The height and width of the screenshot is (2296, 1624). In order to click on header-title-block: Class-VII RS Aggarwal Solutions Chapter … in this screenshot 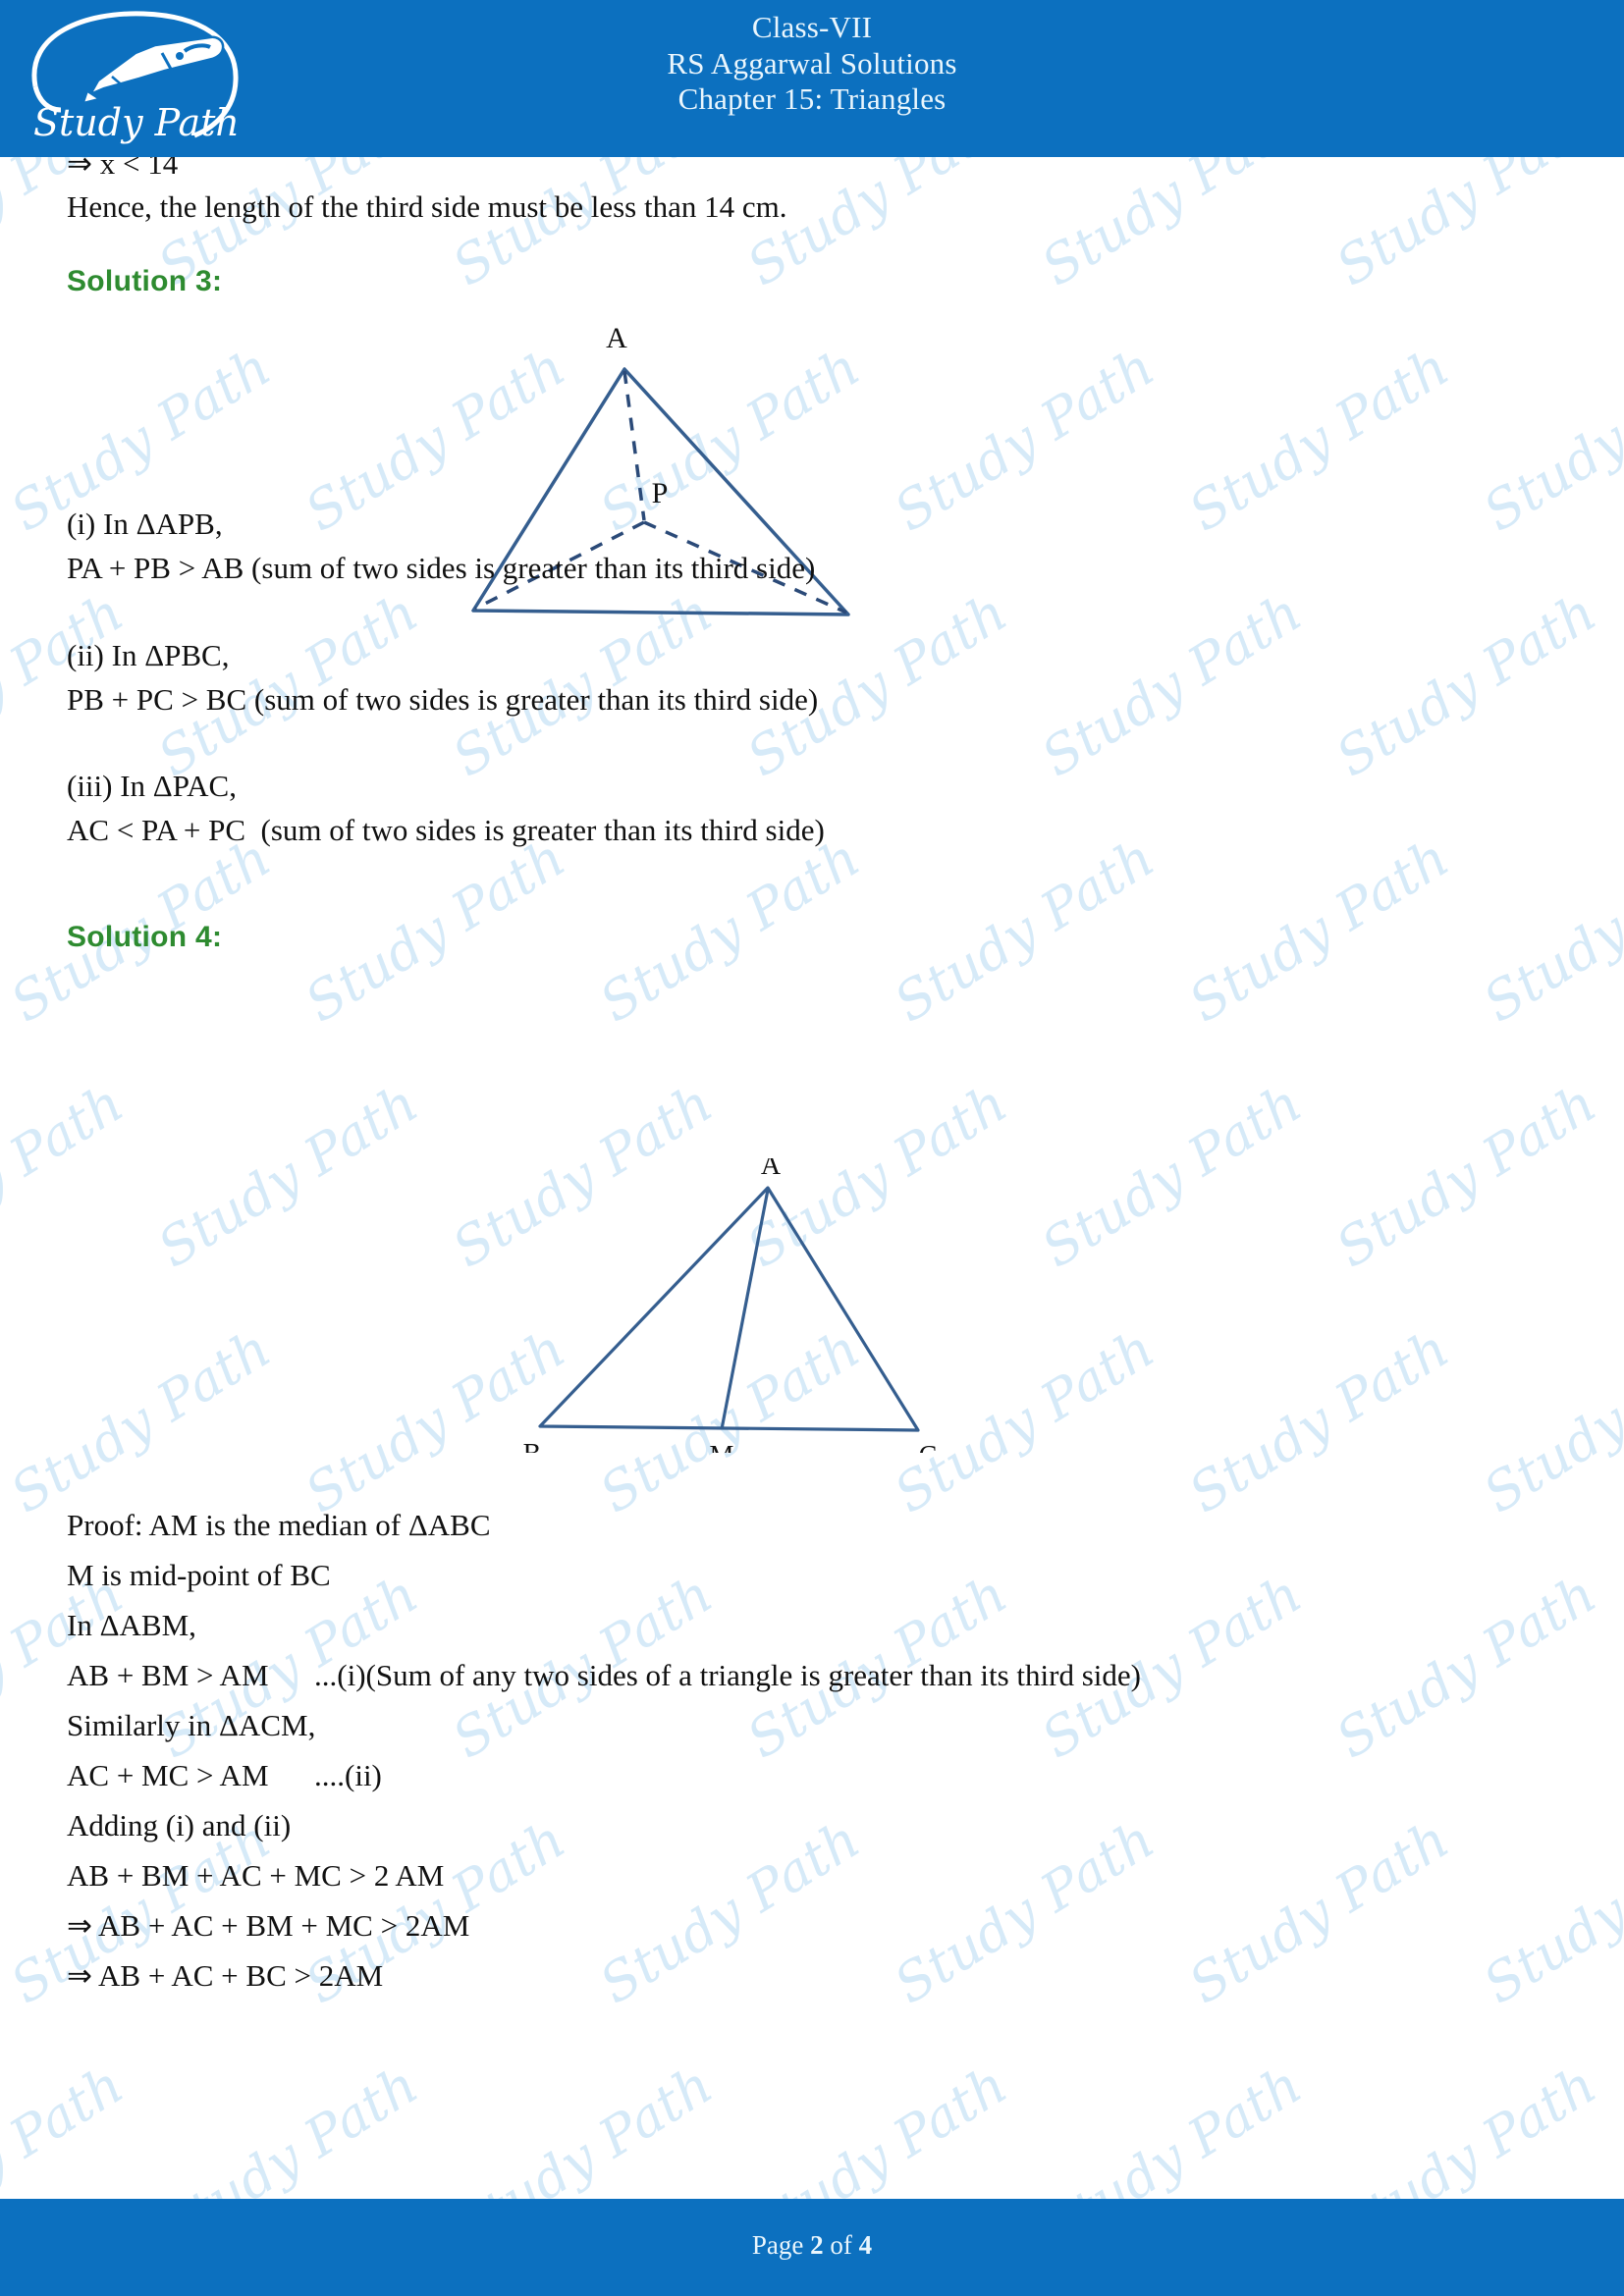, I will do `click(812, 63)`.